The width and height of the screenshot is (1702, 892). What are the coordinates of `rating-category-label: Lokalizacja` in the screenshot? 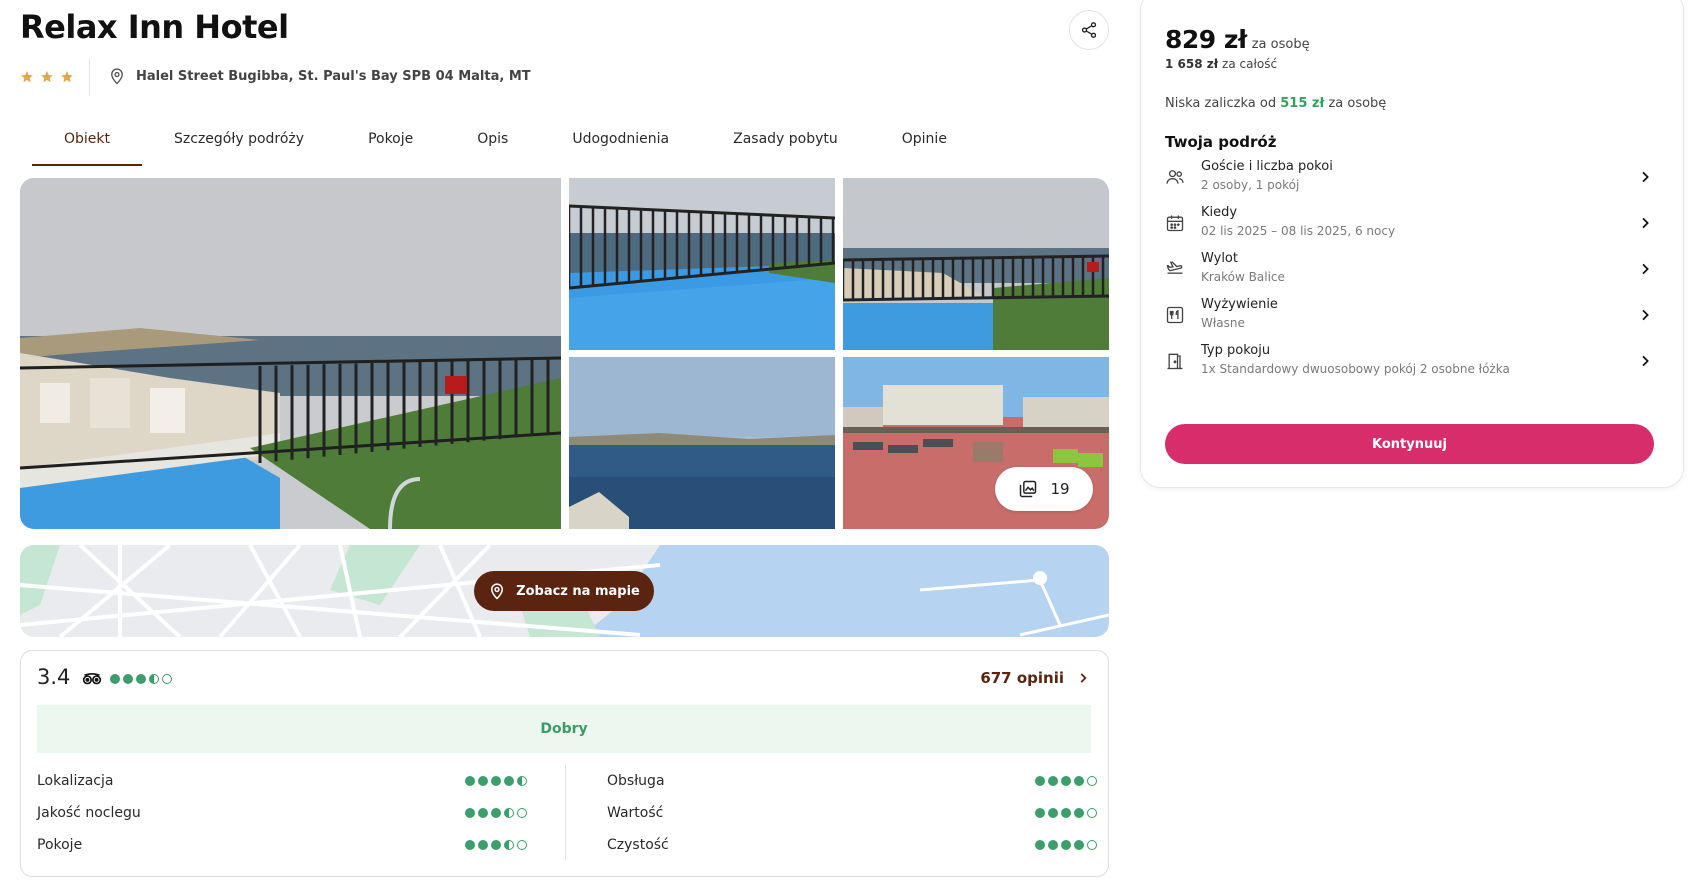 It's located at (75, 781).